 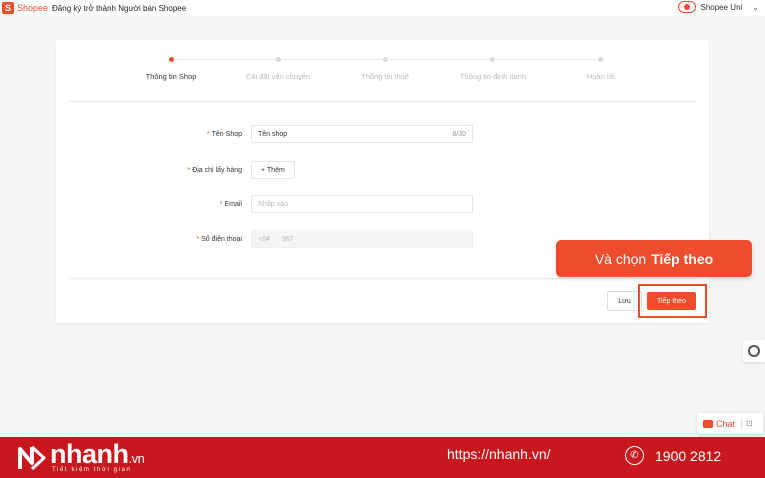 I want to click on save-button: Lưu, so click(x=624, y=301).